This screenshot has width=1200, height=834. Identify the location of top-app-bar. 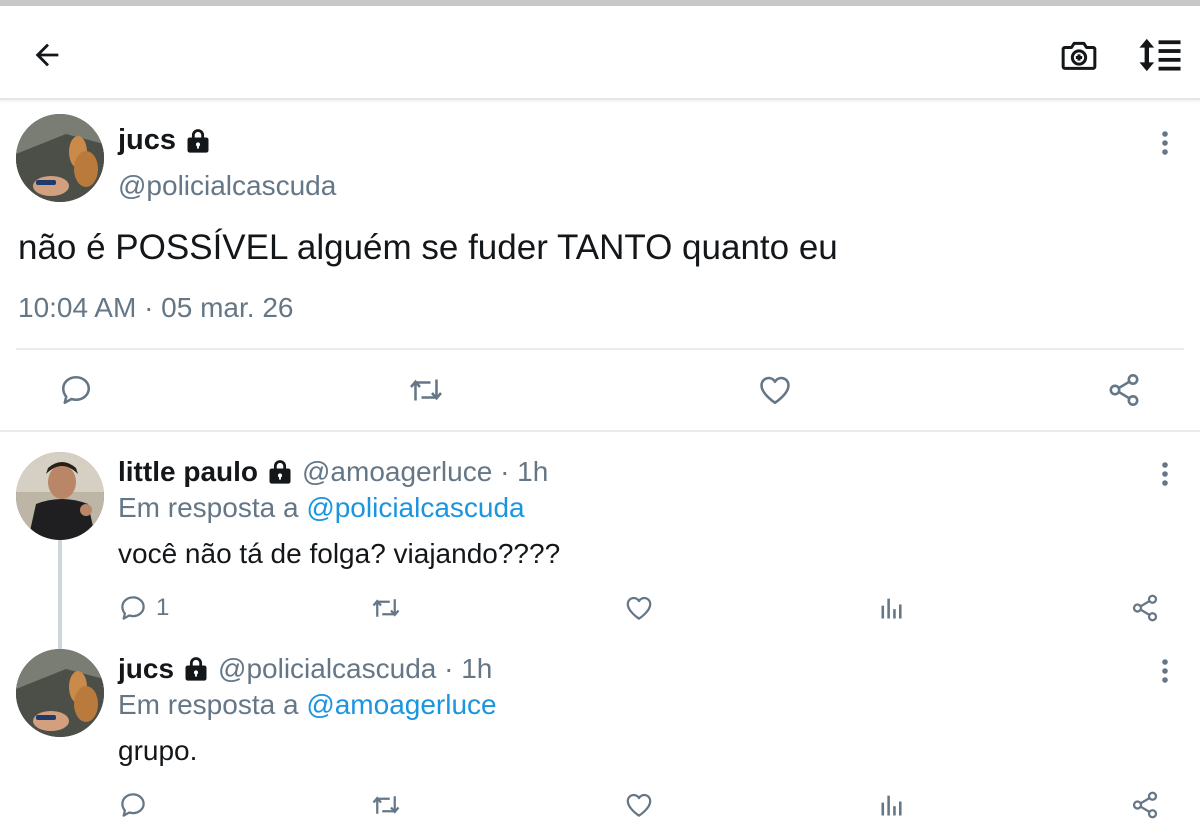
(600, 53).